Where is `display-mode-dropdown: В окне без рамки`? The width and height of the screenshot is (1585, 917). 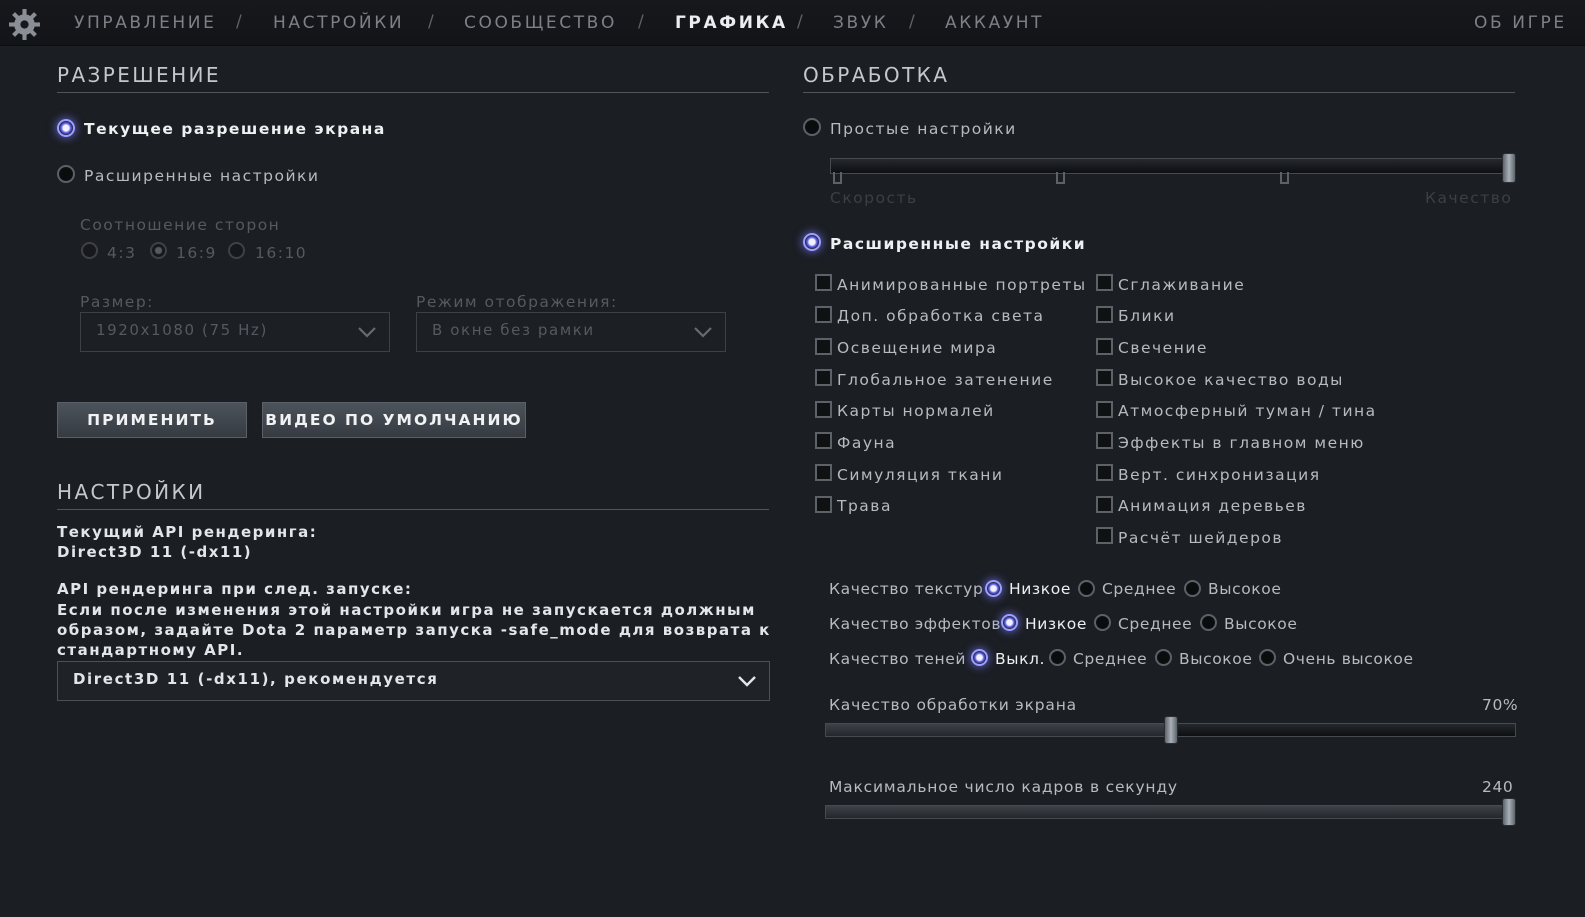
display-mode-dropdown: В окне без рамки is located at coordinates (571, 332).